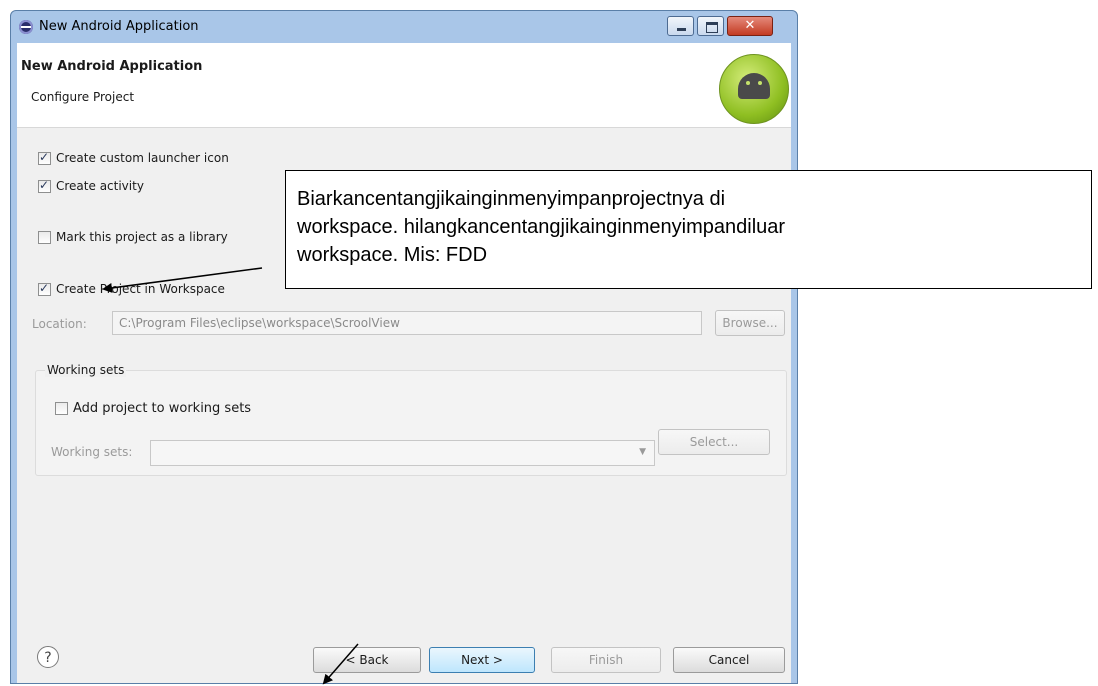  What do you see at coordinates (230, 476) in the screenshot?
I see `annotation-arrows` at bounding box center [230, 476].